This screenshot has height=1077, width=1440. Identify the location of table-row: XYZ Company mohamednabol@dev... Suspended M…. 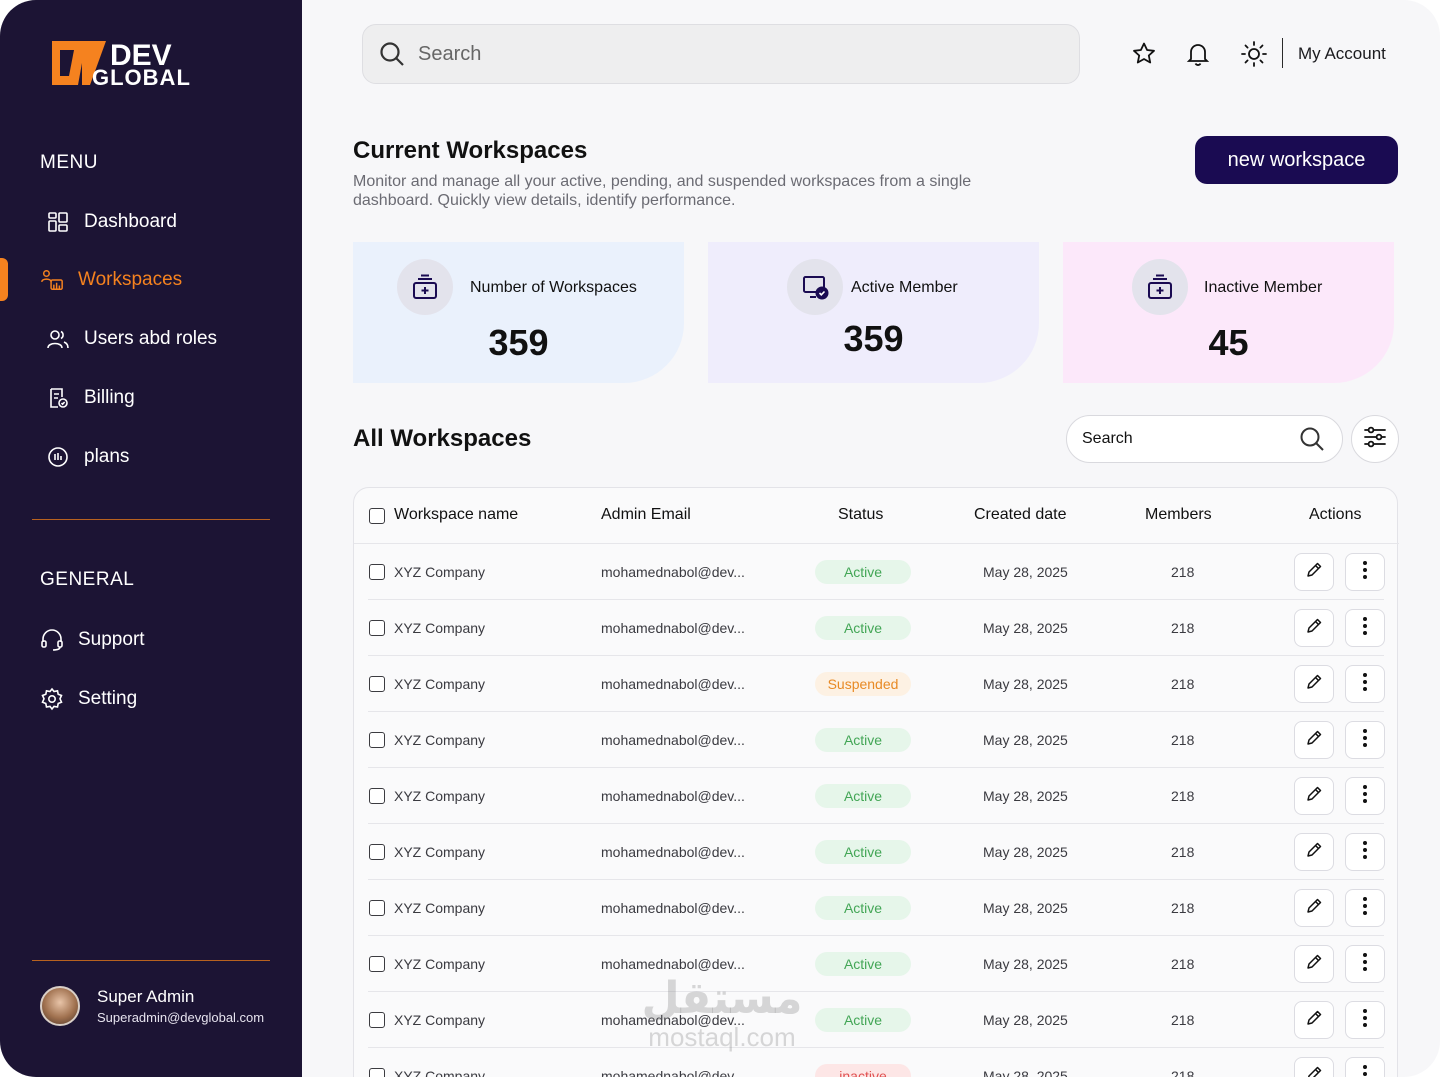
(876, 684).